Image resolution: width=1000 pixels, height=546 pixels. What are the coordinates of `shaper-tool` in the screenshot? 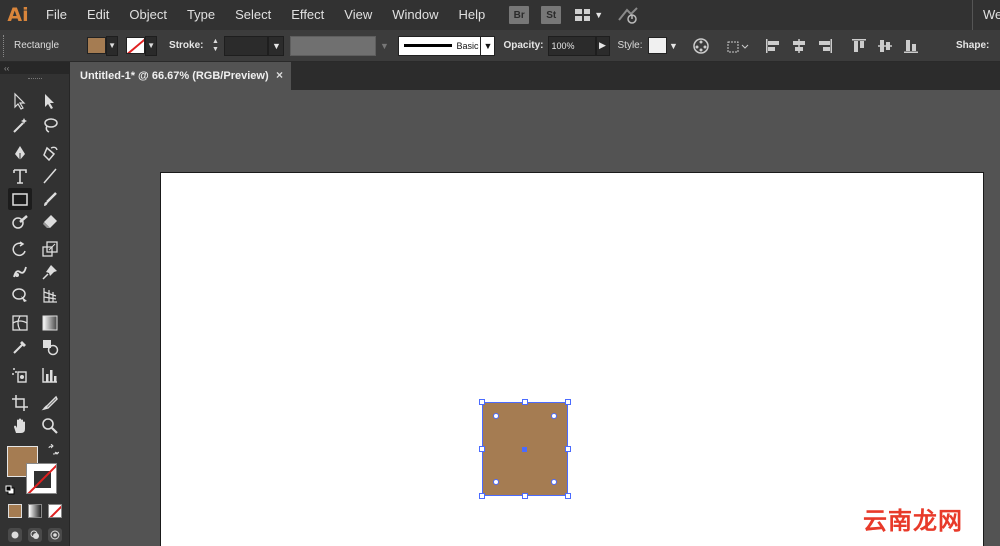 It's located at (20, 222).